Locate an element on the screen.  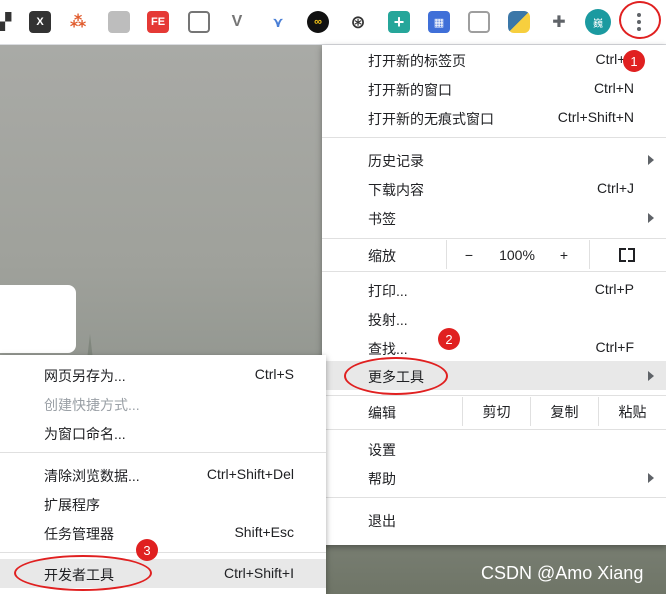
menu-item-new-incognito: 打开新的无痕式窗口 Ctrl+Shift+N is located at coordinates (494, 117).